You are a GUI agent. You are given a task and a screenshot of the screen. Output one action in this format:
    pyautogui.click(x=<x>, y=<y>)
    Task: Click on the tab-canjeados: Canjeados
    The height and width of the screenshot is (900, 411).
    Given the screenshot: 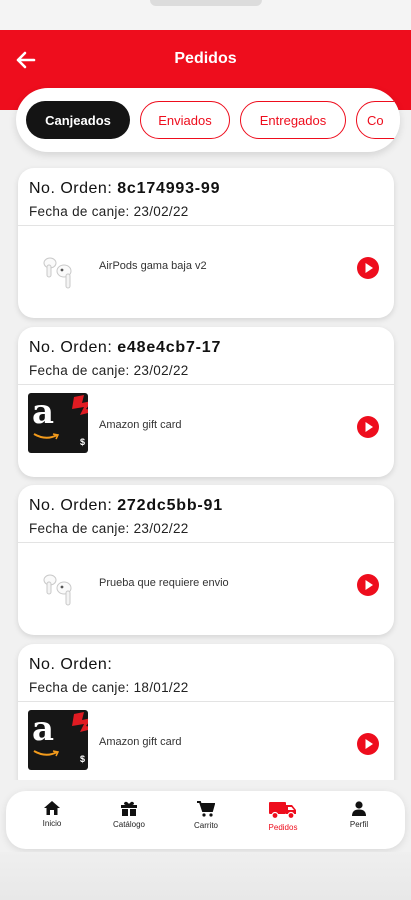 What is the action you would take?
    pyautogui.click(x=78, y=120)
    